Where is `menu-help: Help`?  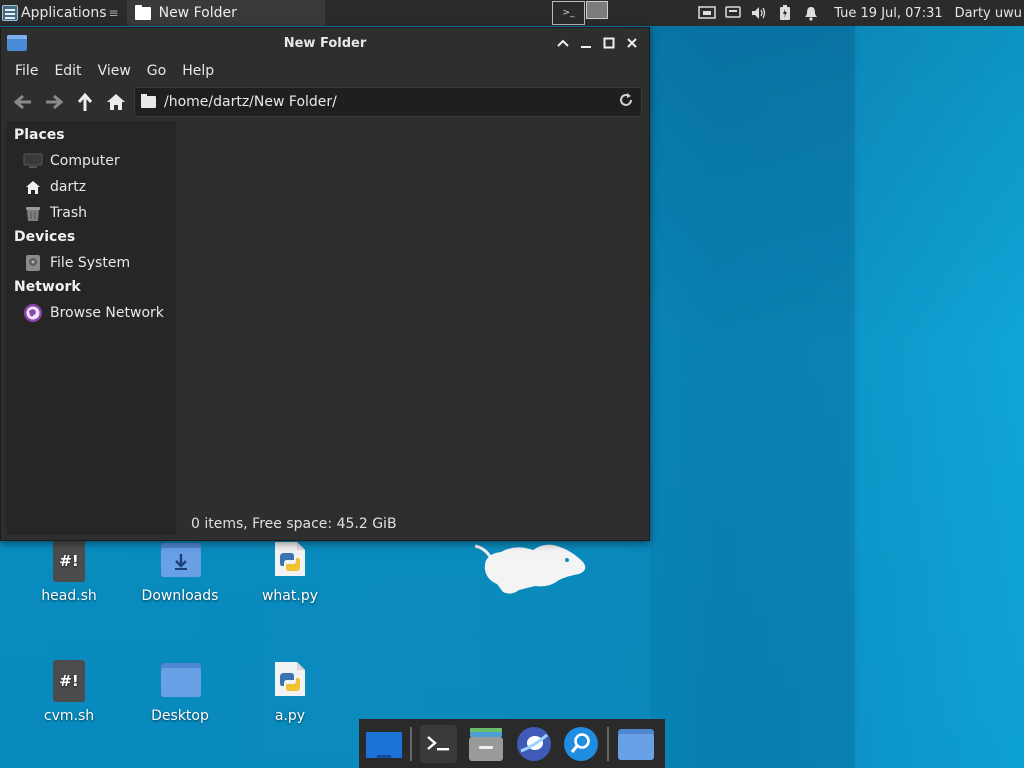 menu-help: Help is located at coordinates (198, 71).